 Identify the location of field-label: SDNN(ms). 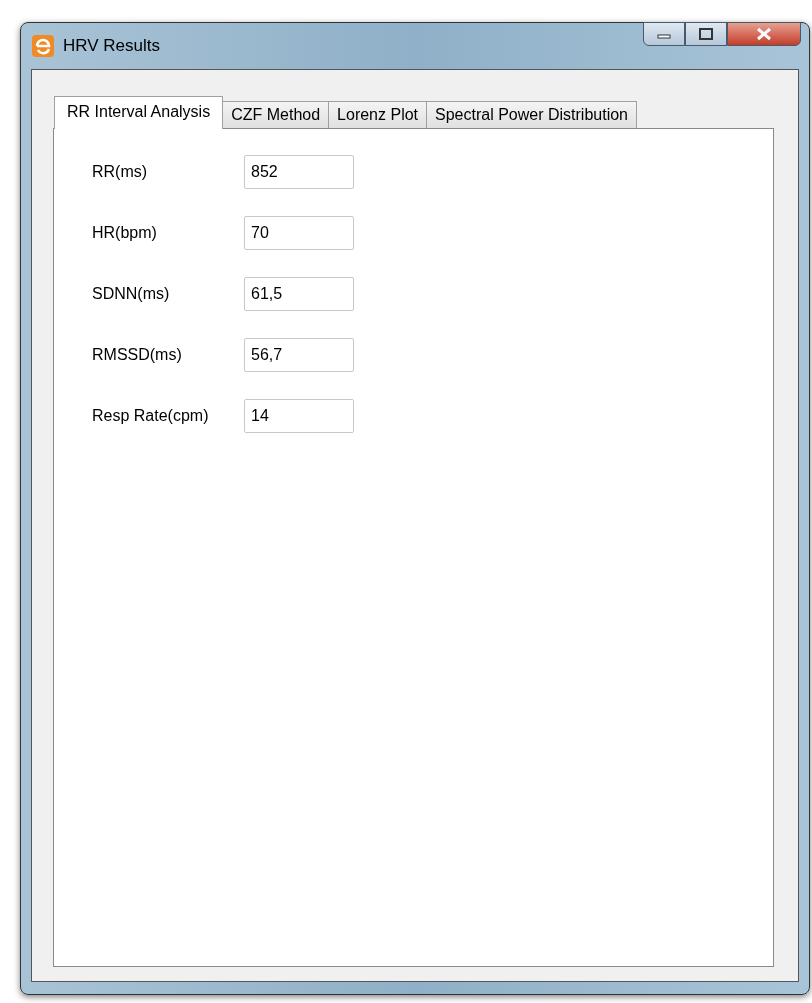
(131, 294).